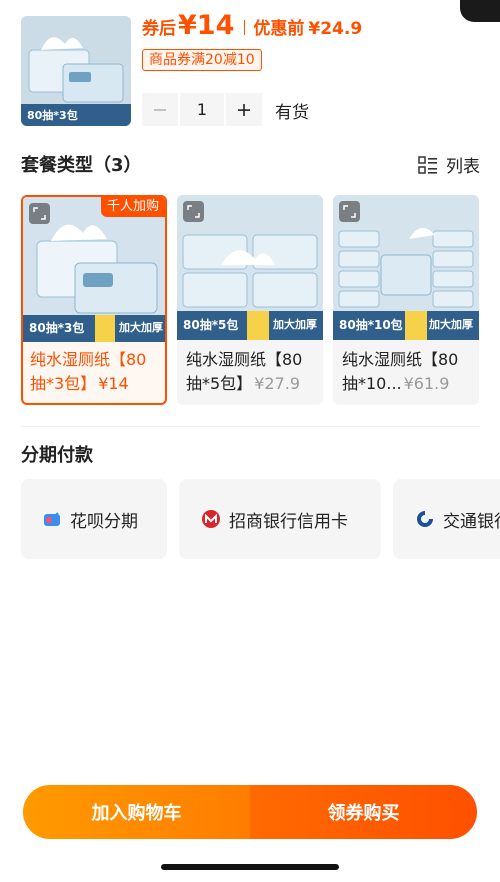 This screenshot has height=882, width=500. Describe the element at coordinates (245, 27) in the screenshot. I see `price-separator` at that location.